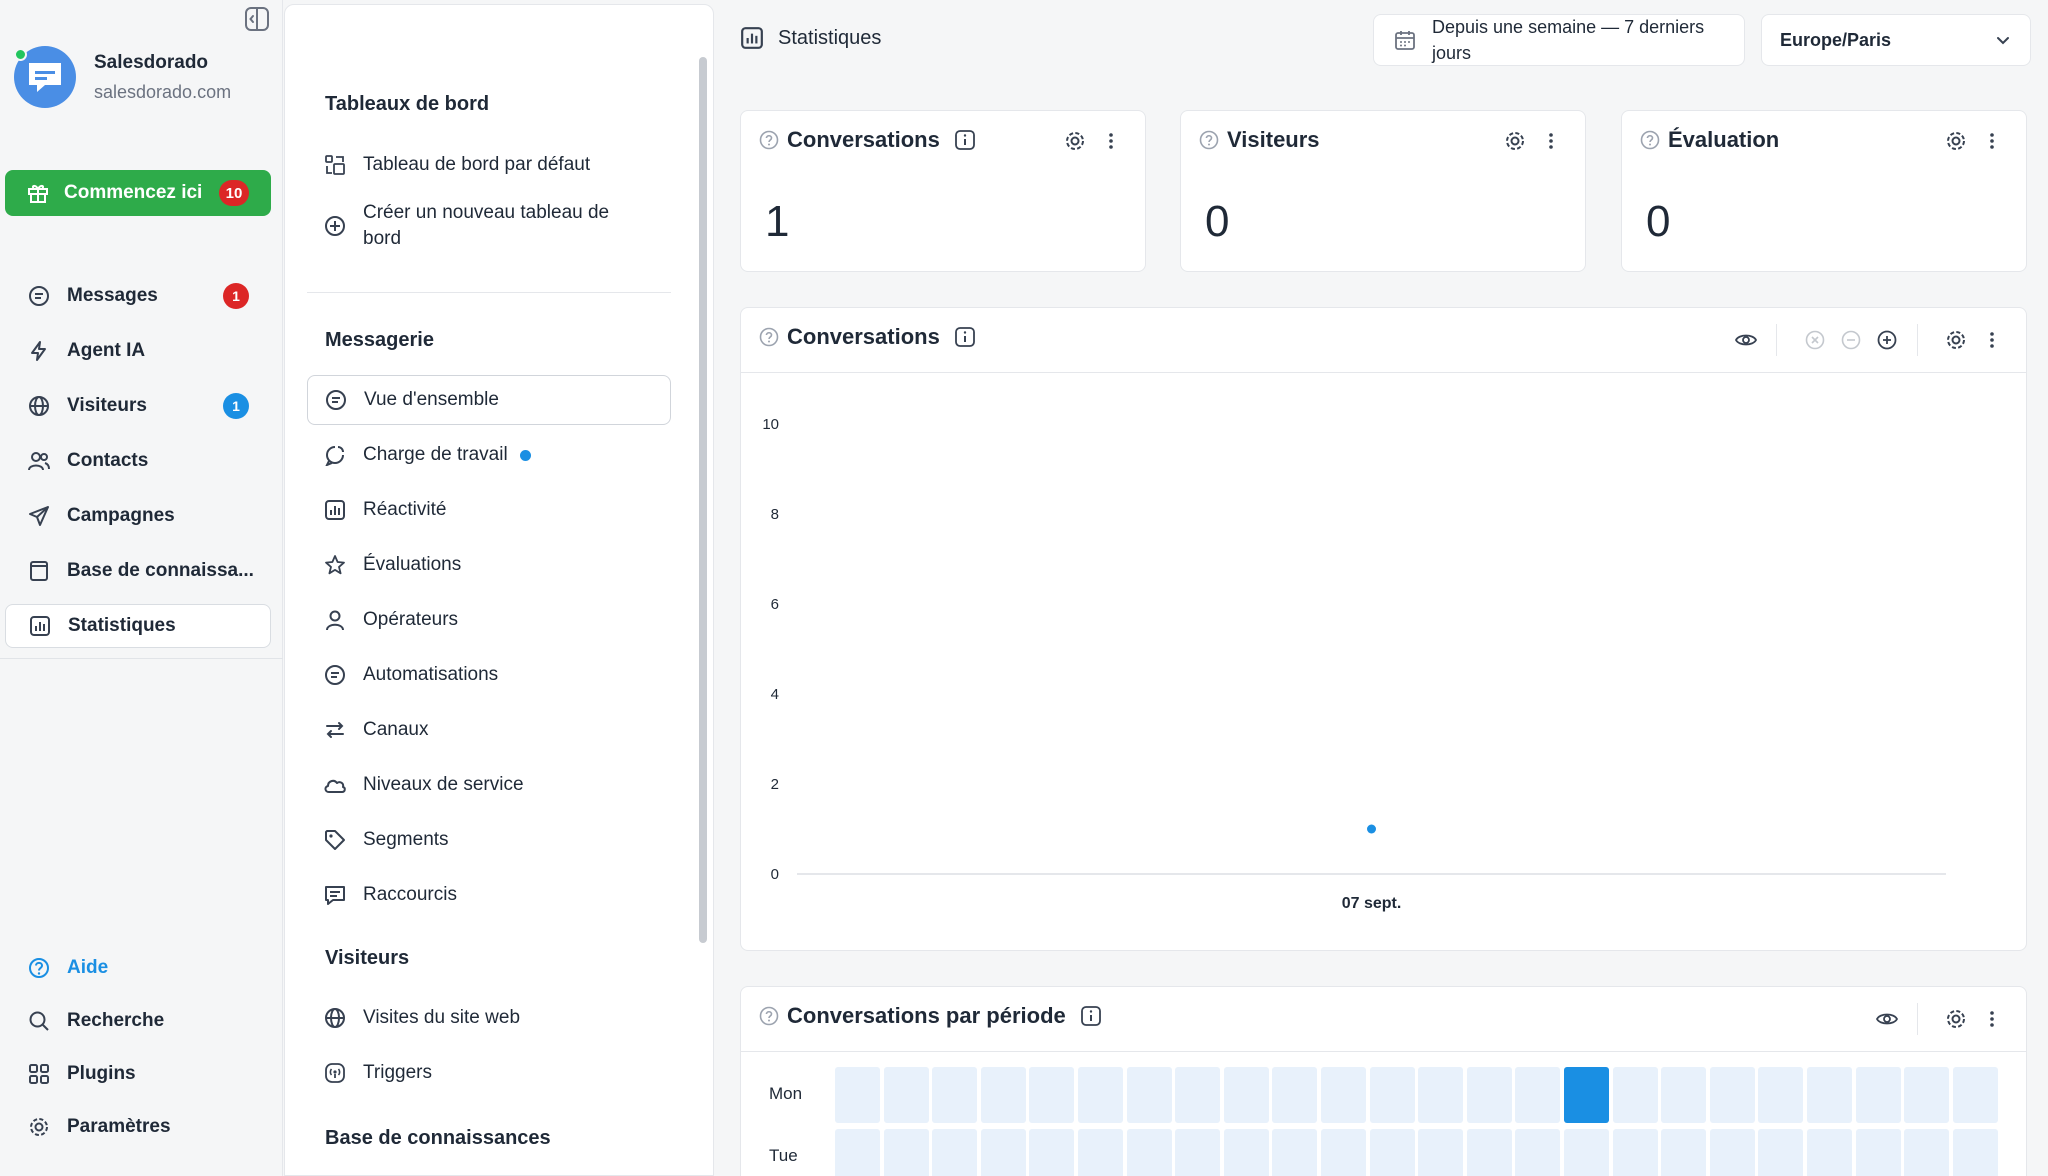 This screenshot has width=2048, height=1176. Describe the element at coordinates (138, 1074) in the screenshot. I see `nav-item-plugins: Plugins` at that location.